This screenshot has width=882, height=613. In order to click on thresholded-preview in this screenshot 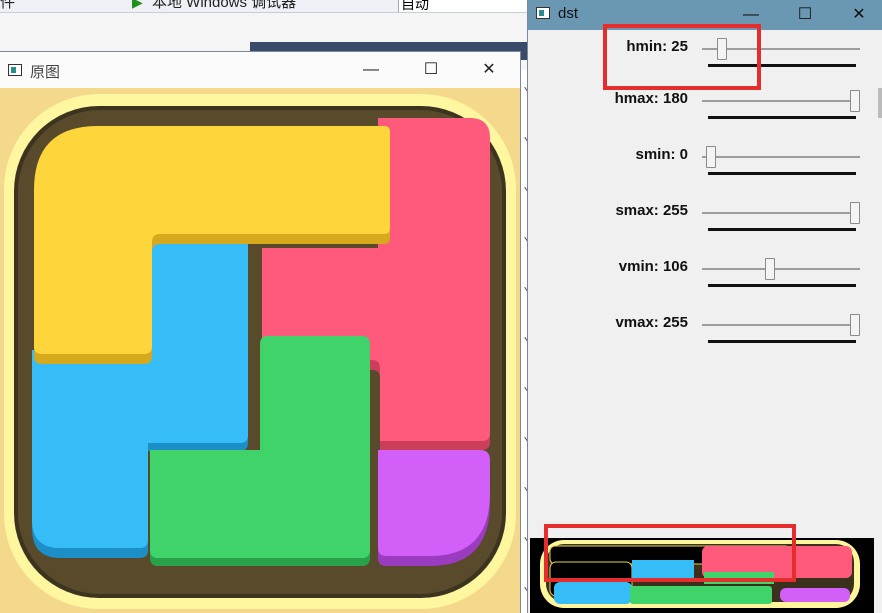, I will do `click(702, 575)`.